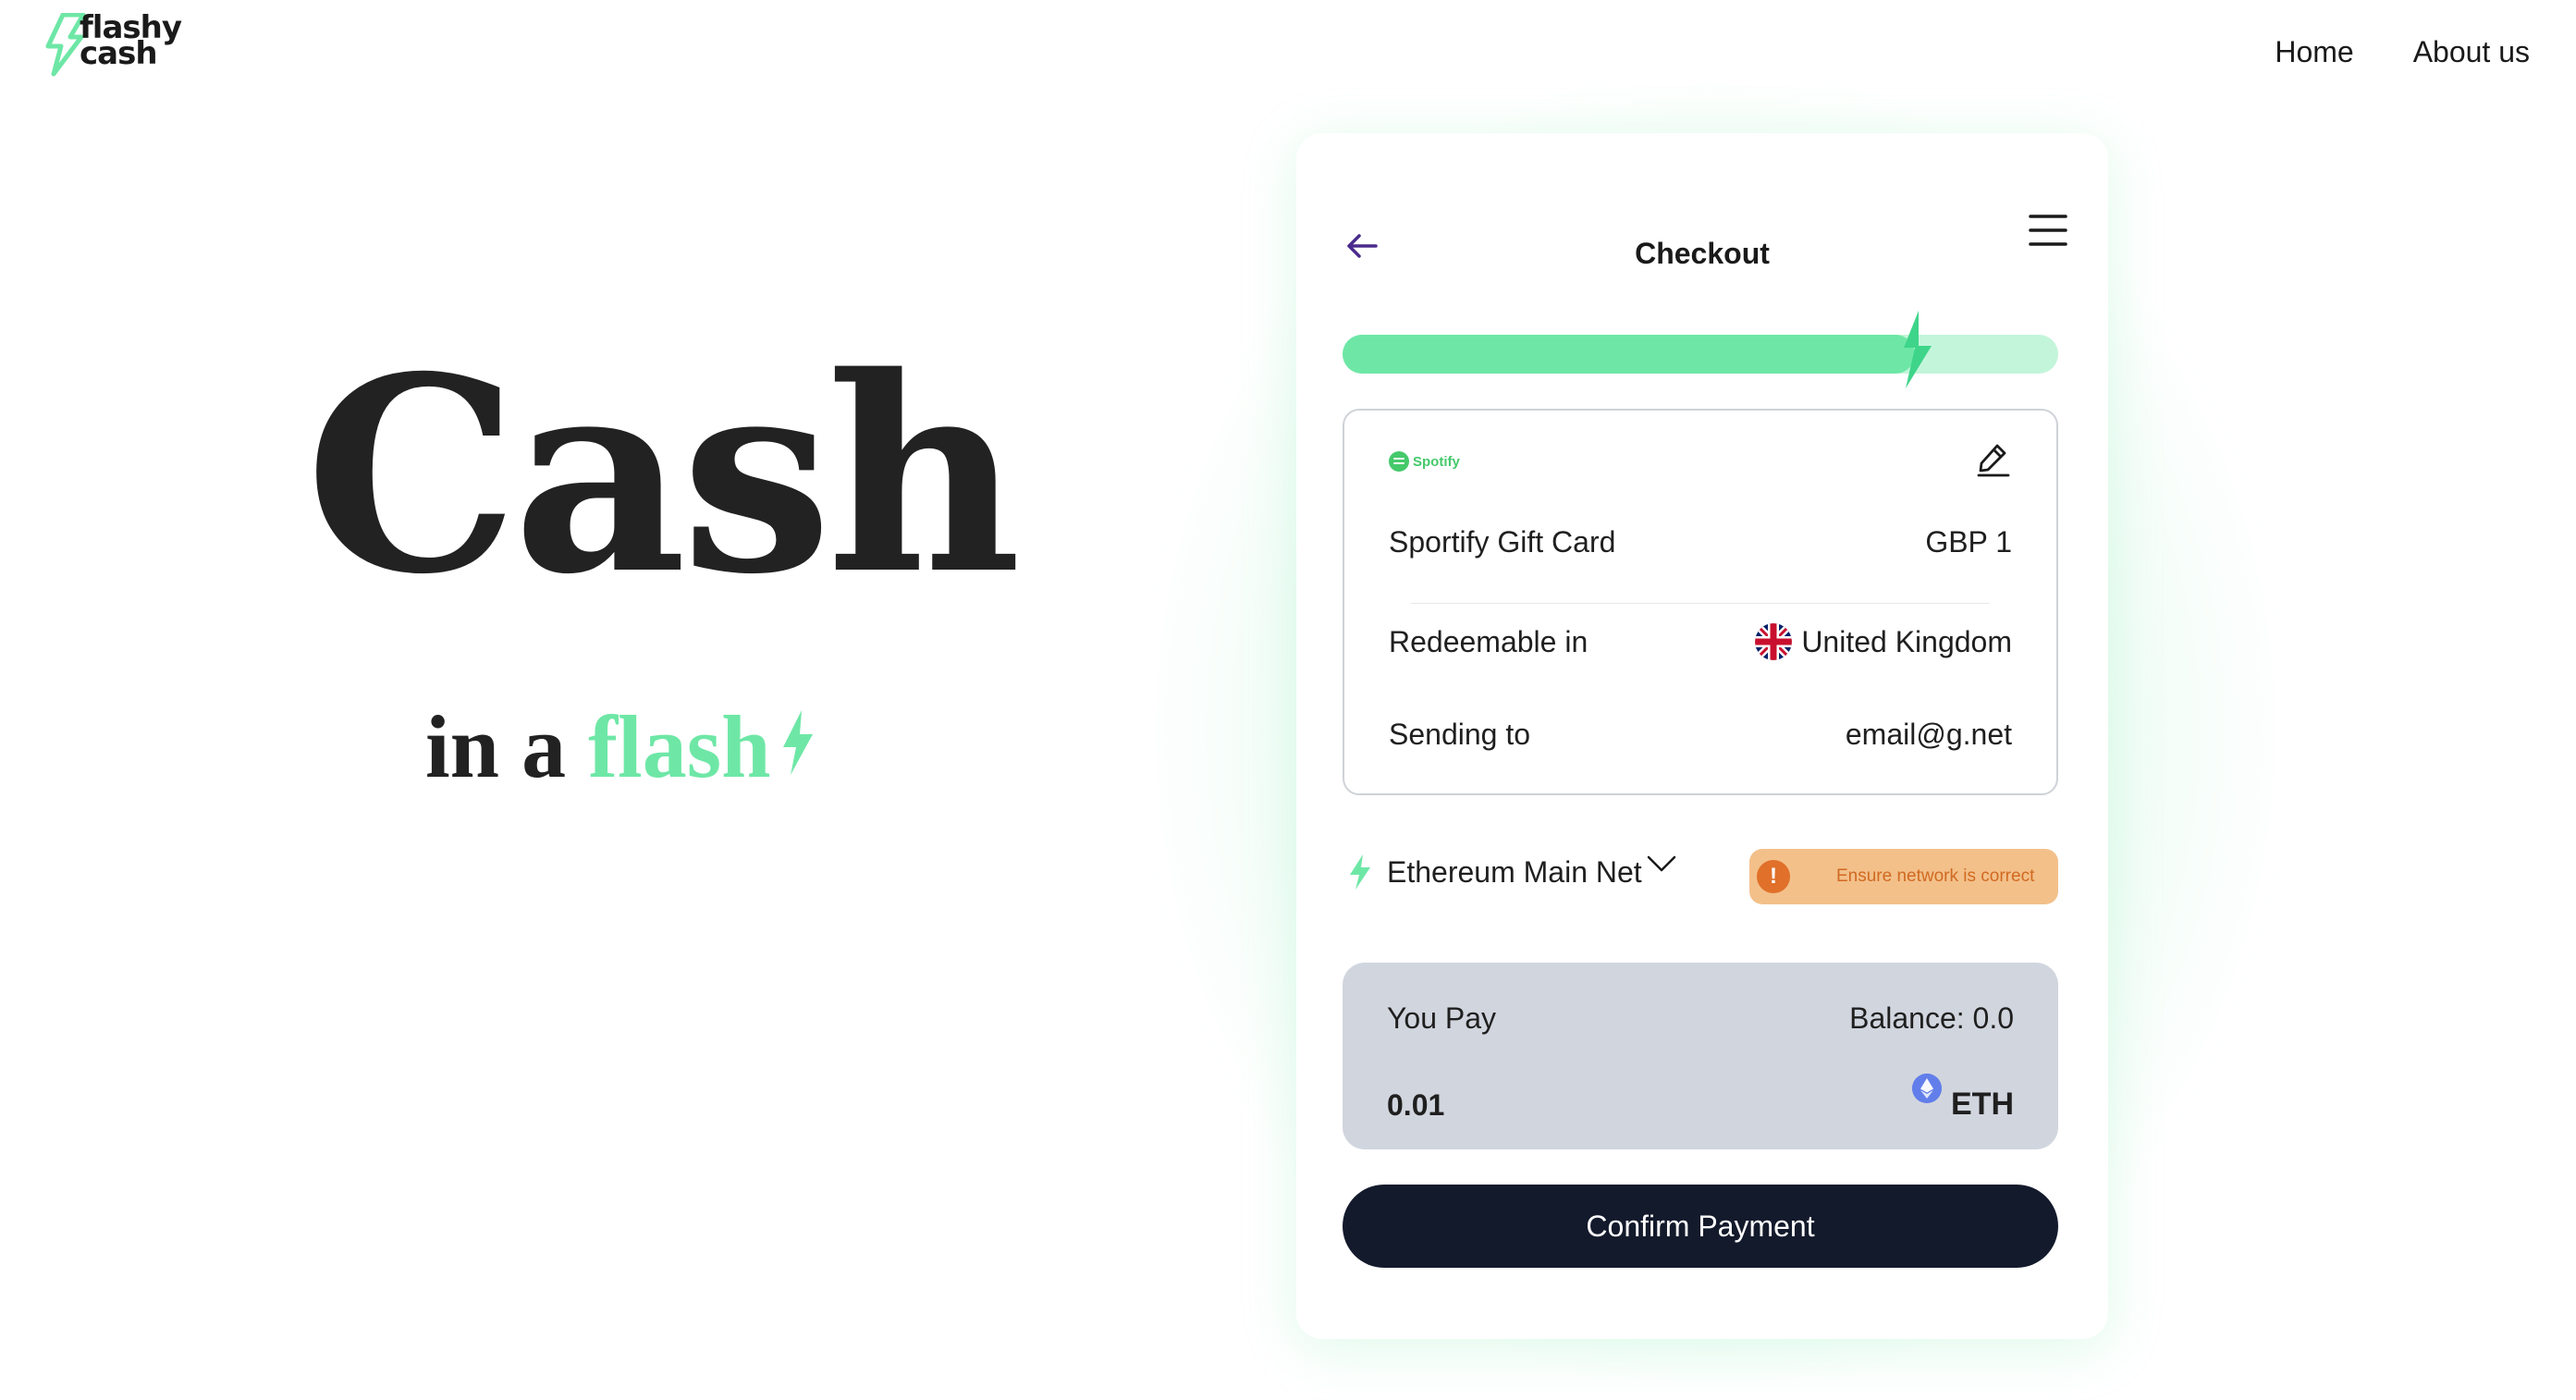  Describe the element at coordinates (1701, 641) in the screenshot. I see `redeemable-row: Redeemable in United Kingdom` at that location.